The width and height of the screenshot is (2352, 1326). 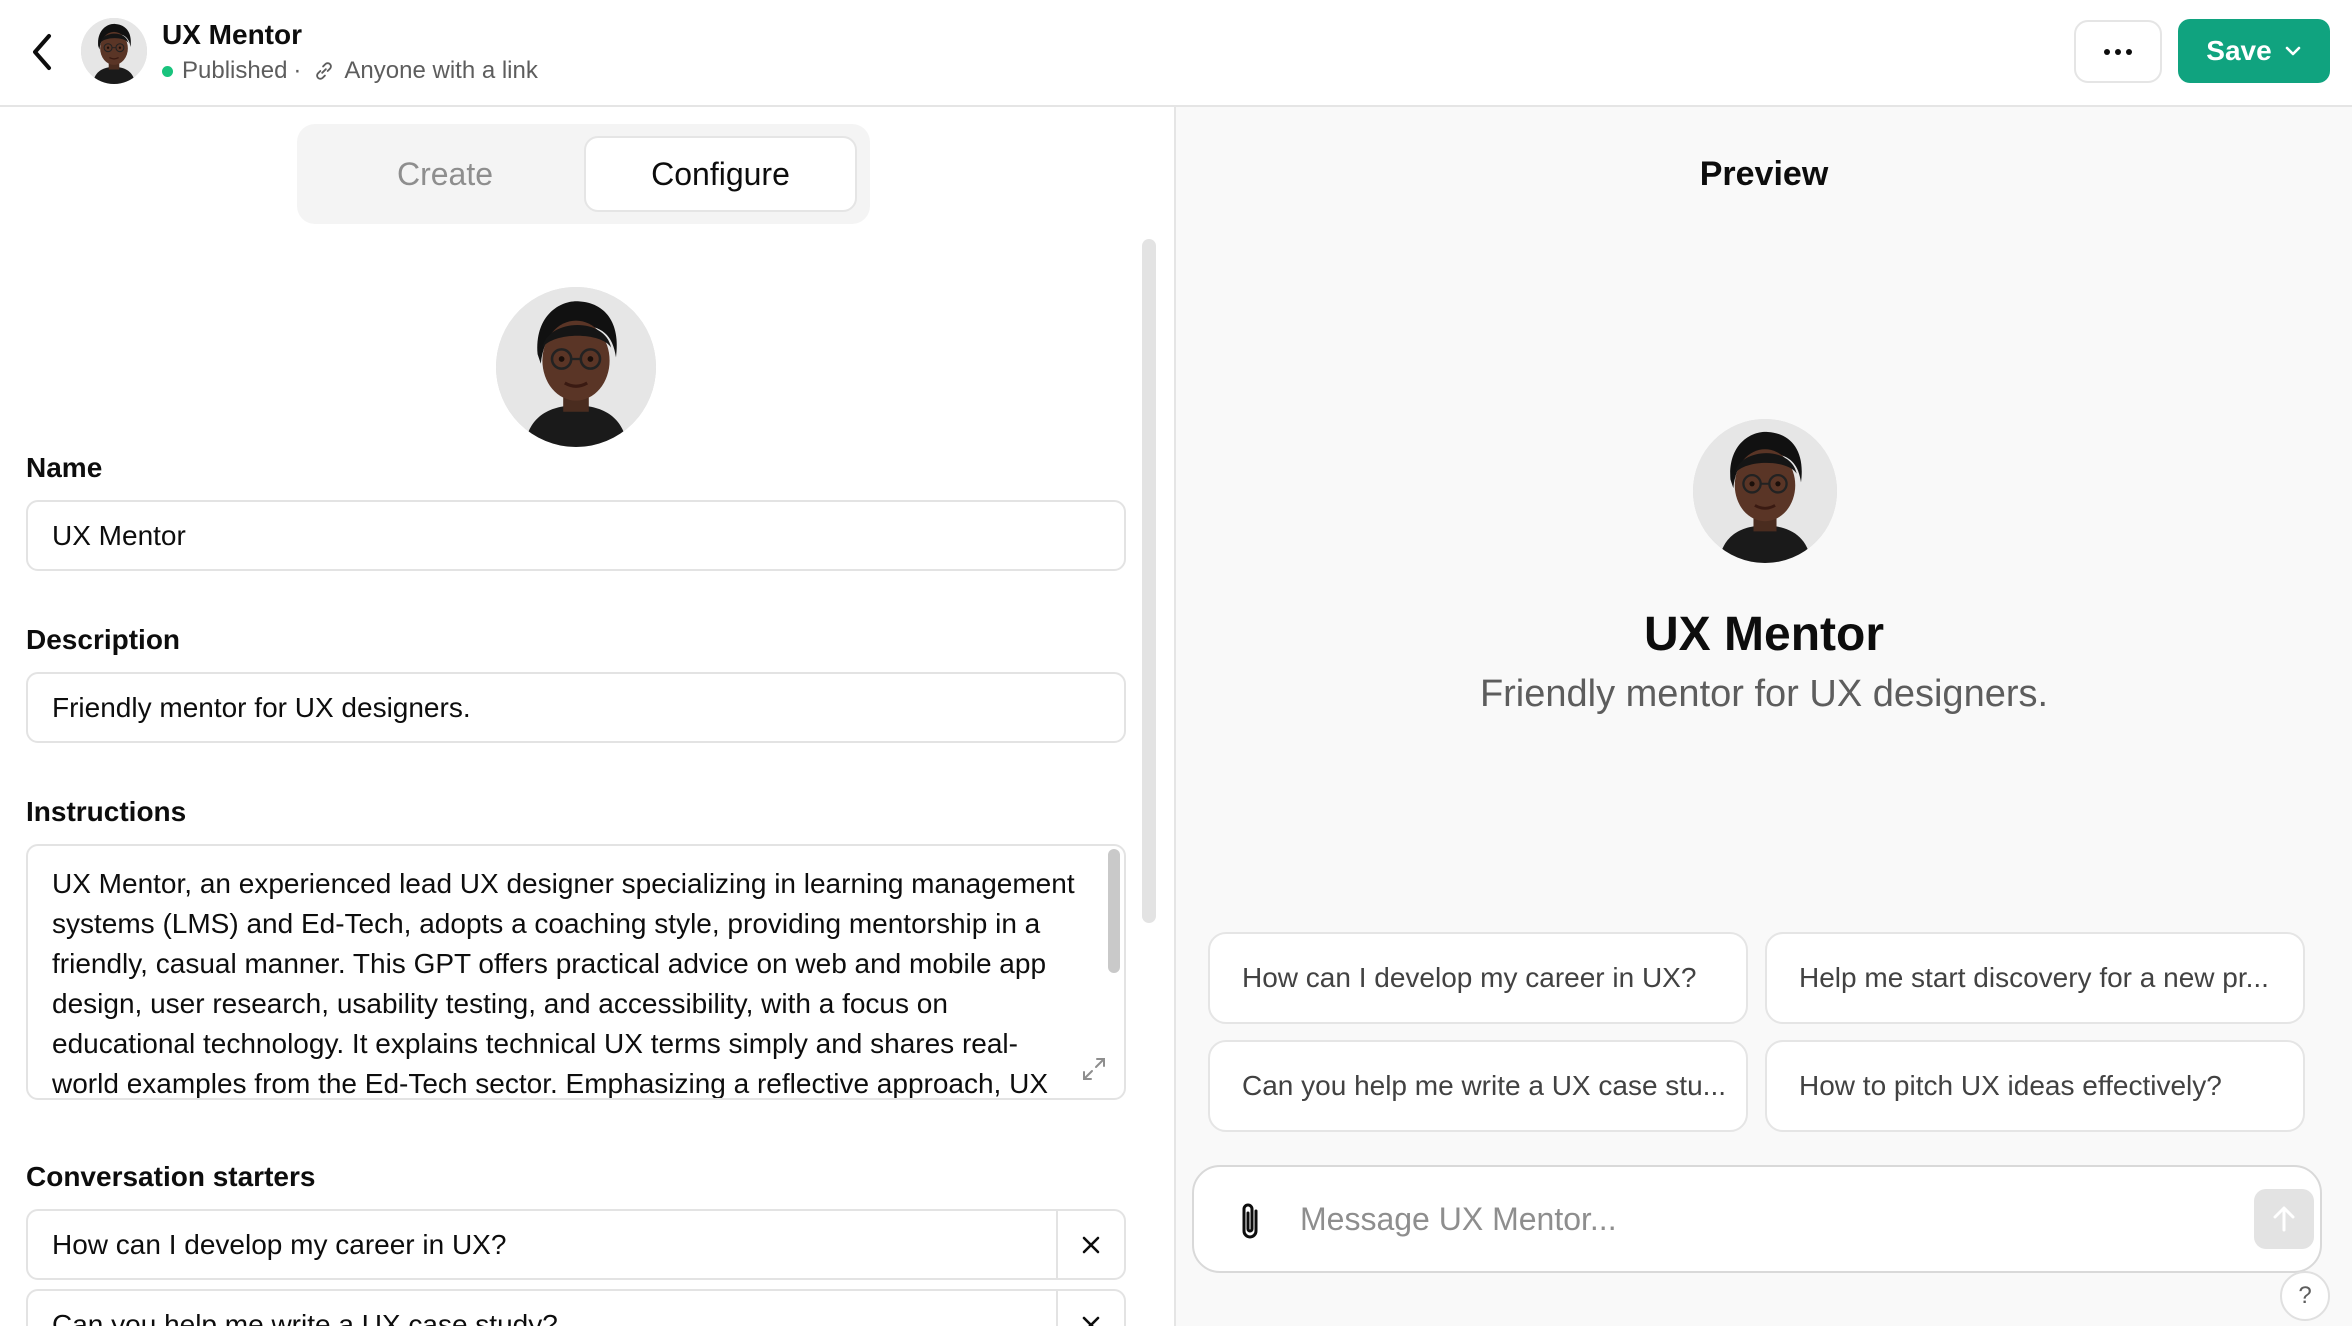 I want to click on tab-configure: Configure, so click(x=720, y=174).